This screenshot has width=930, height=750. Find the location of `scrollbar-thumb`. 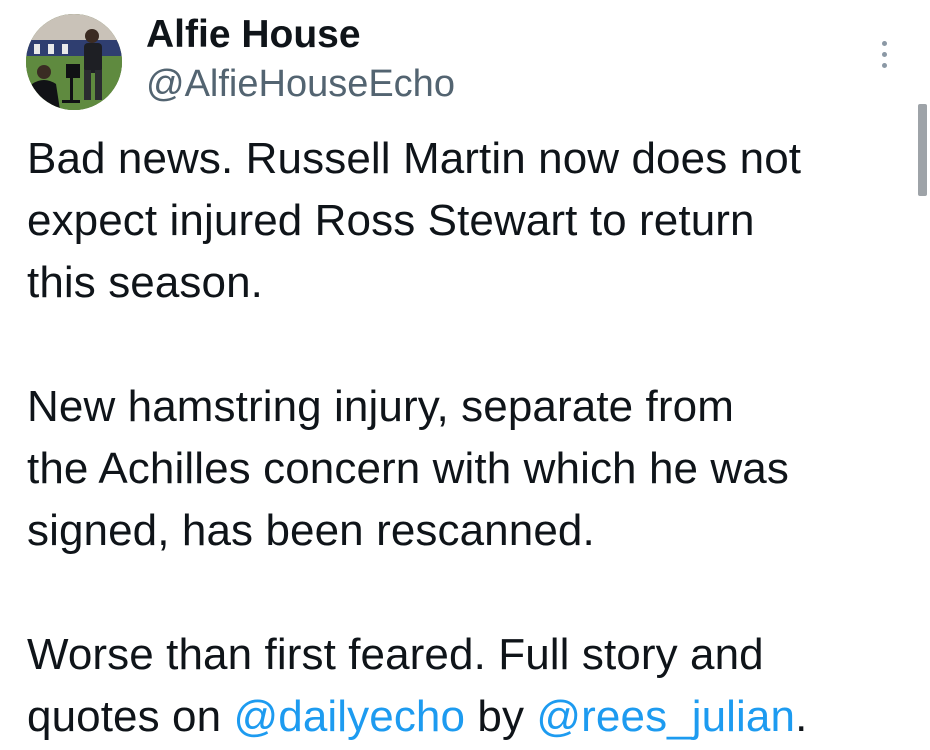

scrollbar-thumb is located at coordinates (922, 150).